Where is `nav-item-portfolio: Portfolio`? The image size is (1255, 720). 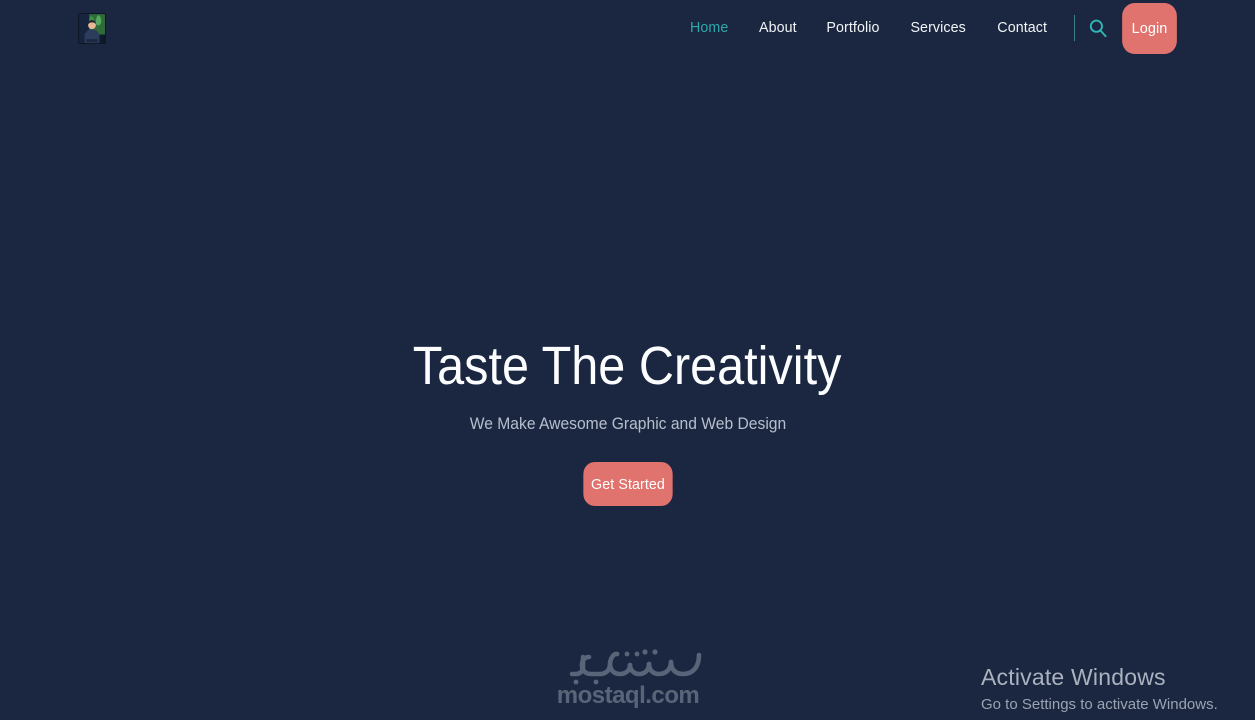
nav-item-portfolio: Portfolio is located at coordinates (853, 28).